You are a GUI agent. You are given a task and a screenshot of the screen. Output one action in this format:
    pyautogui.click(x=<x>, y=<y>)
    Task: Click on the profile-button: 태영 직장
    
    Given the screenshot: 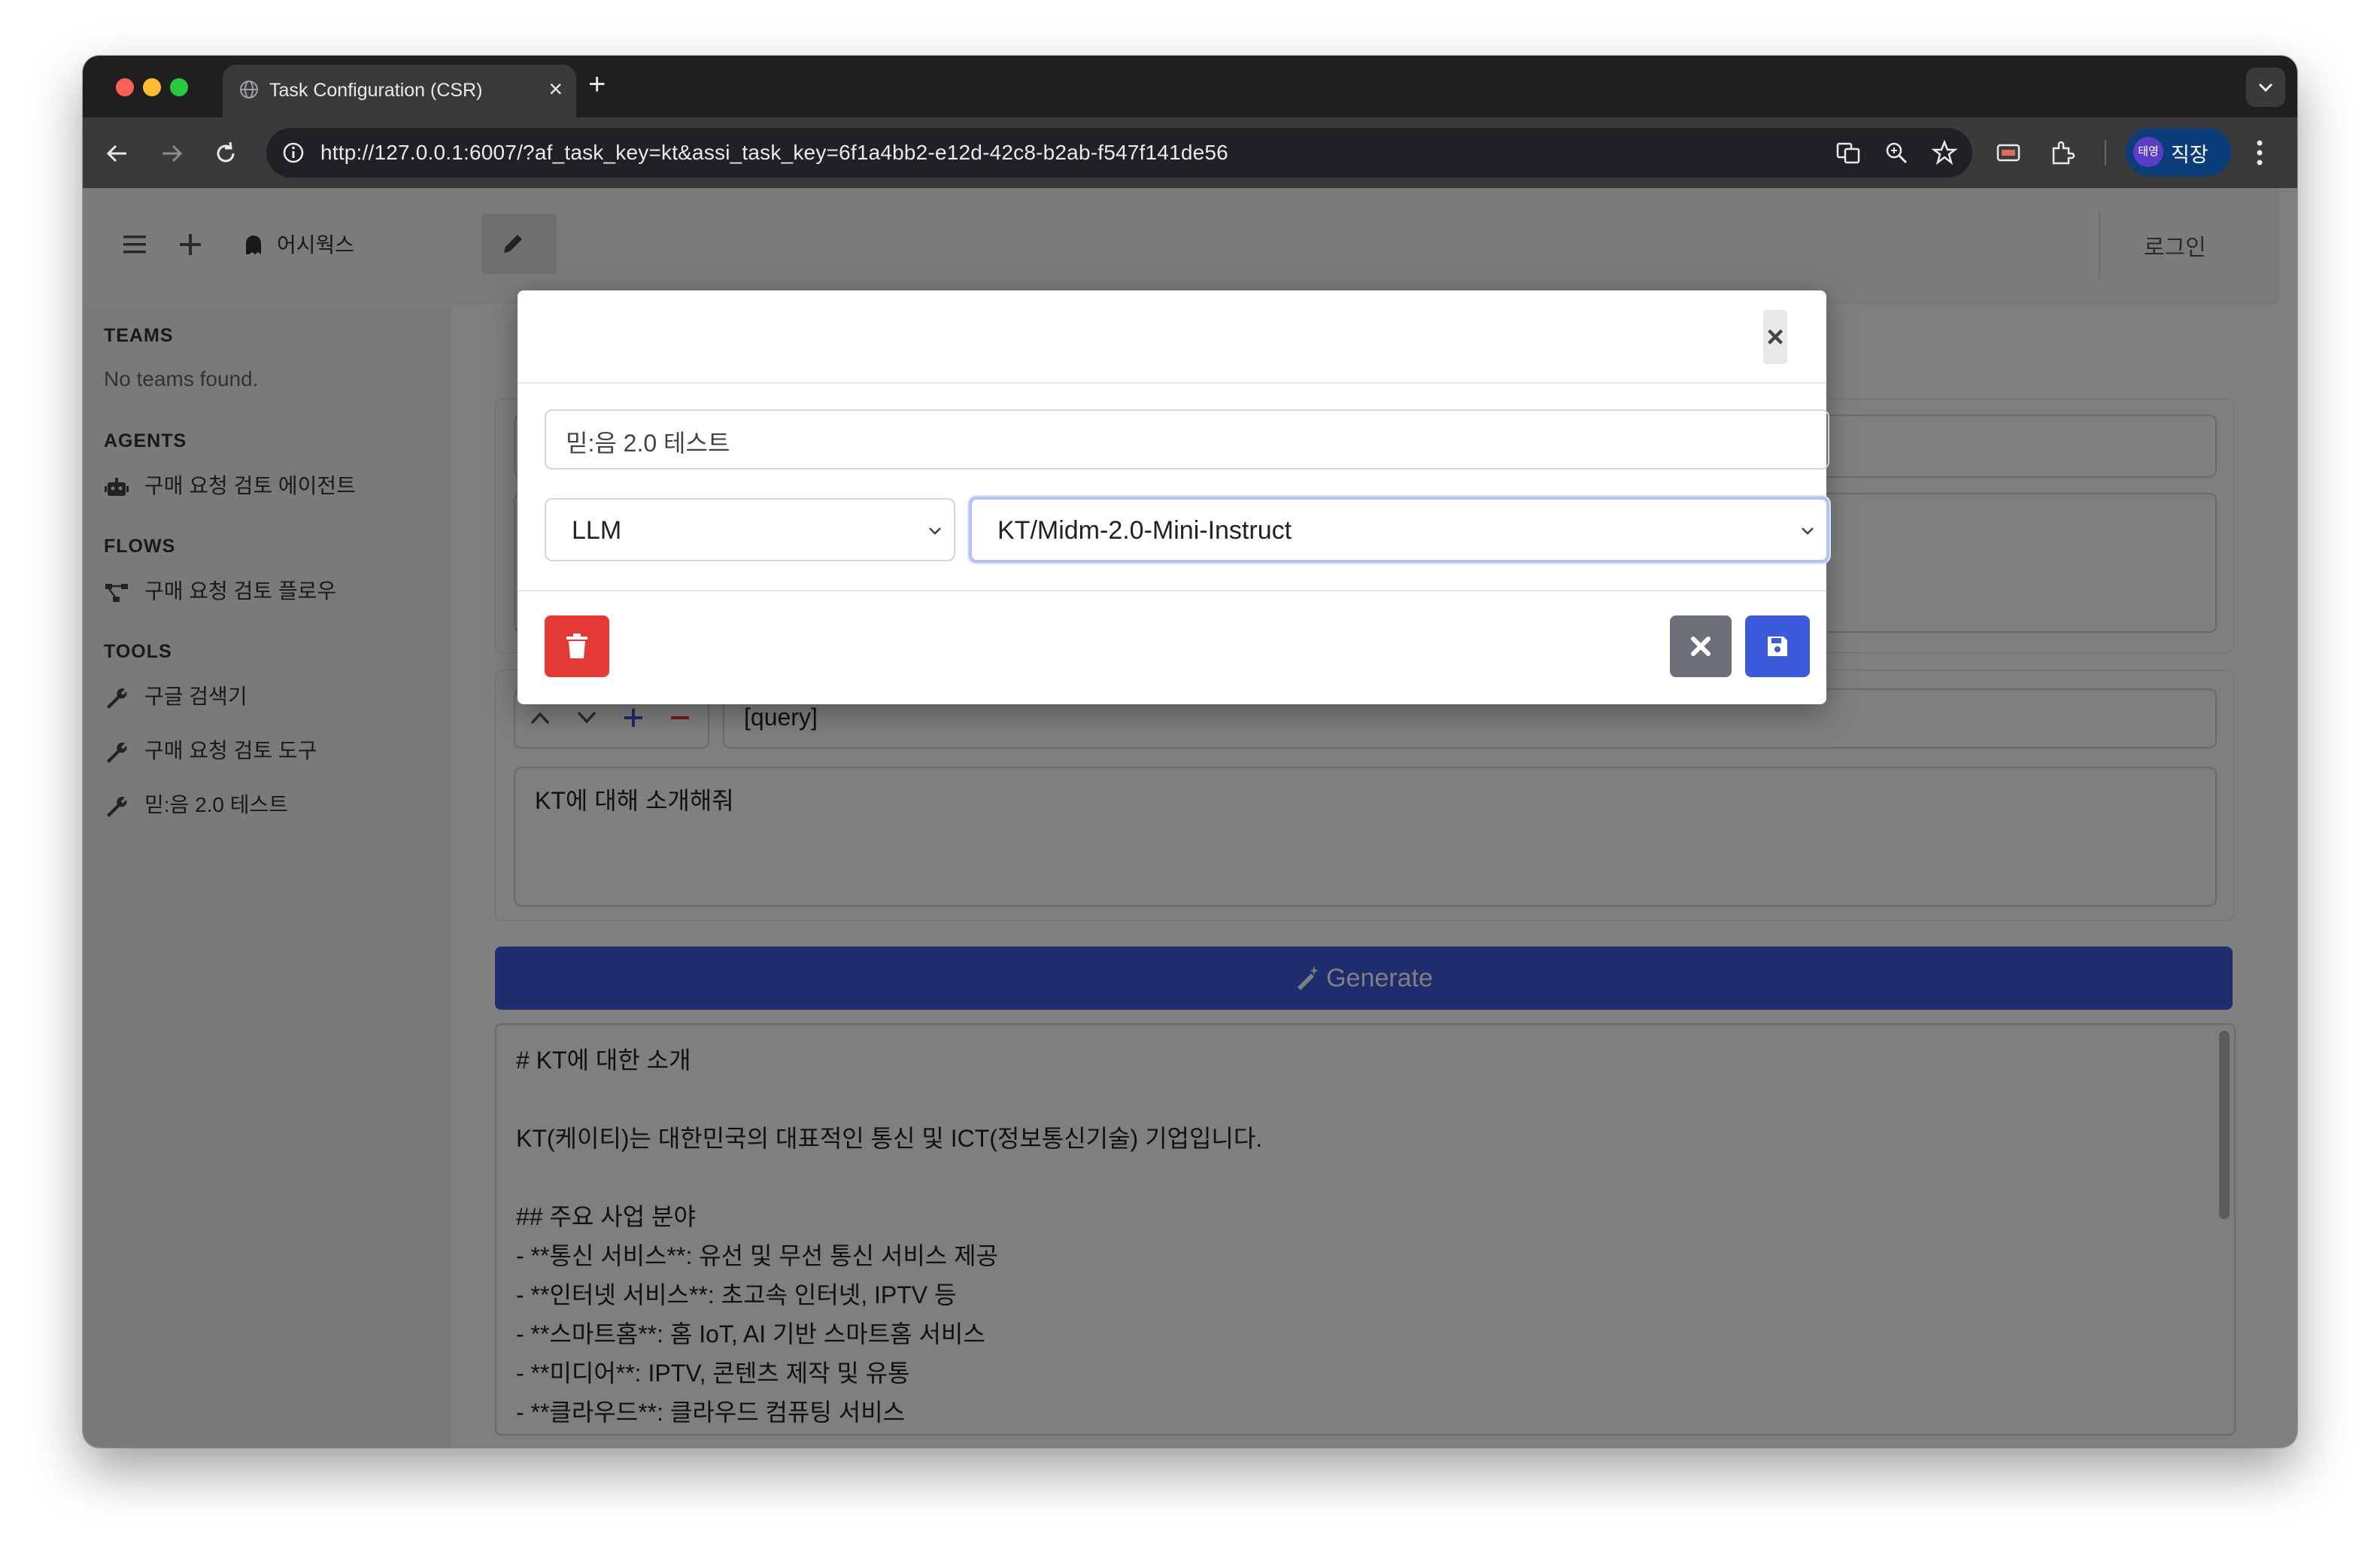 What is the action you would take?
    pyautogui.click(x=2178, y=152)
    